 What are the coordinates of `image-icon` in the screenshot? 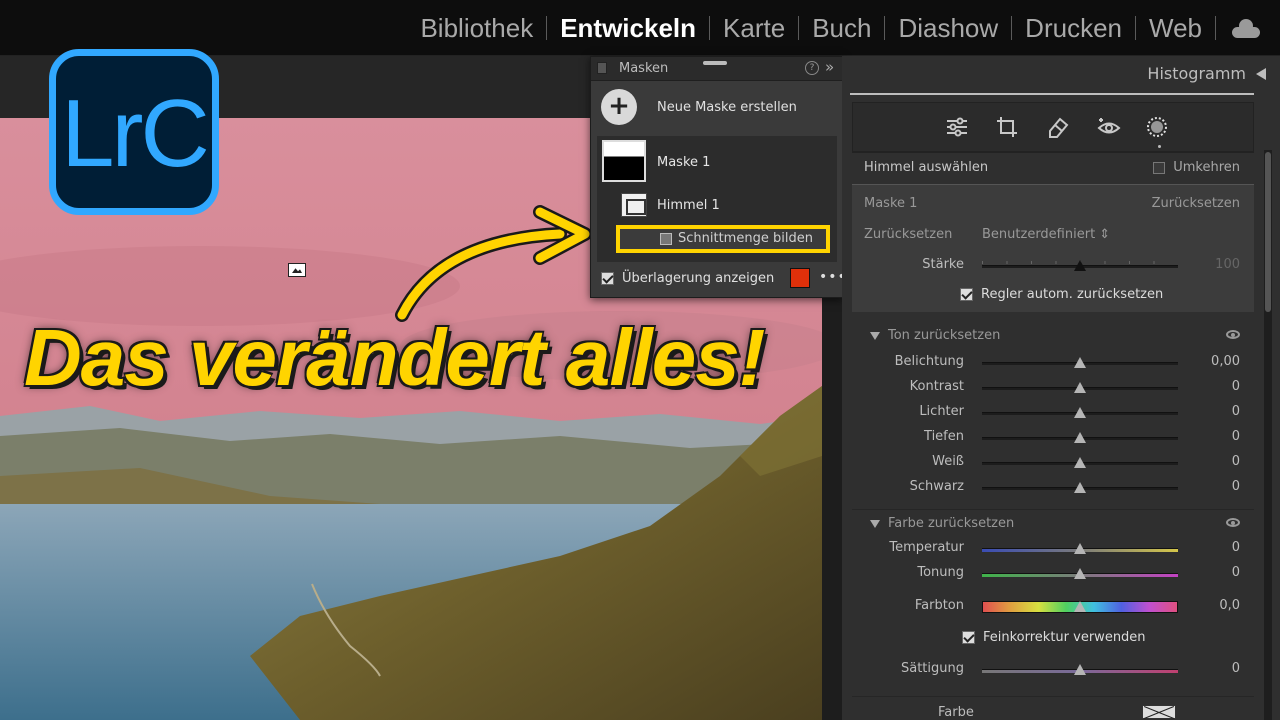 It's located at (297, 270).